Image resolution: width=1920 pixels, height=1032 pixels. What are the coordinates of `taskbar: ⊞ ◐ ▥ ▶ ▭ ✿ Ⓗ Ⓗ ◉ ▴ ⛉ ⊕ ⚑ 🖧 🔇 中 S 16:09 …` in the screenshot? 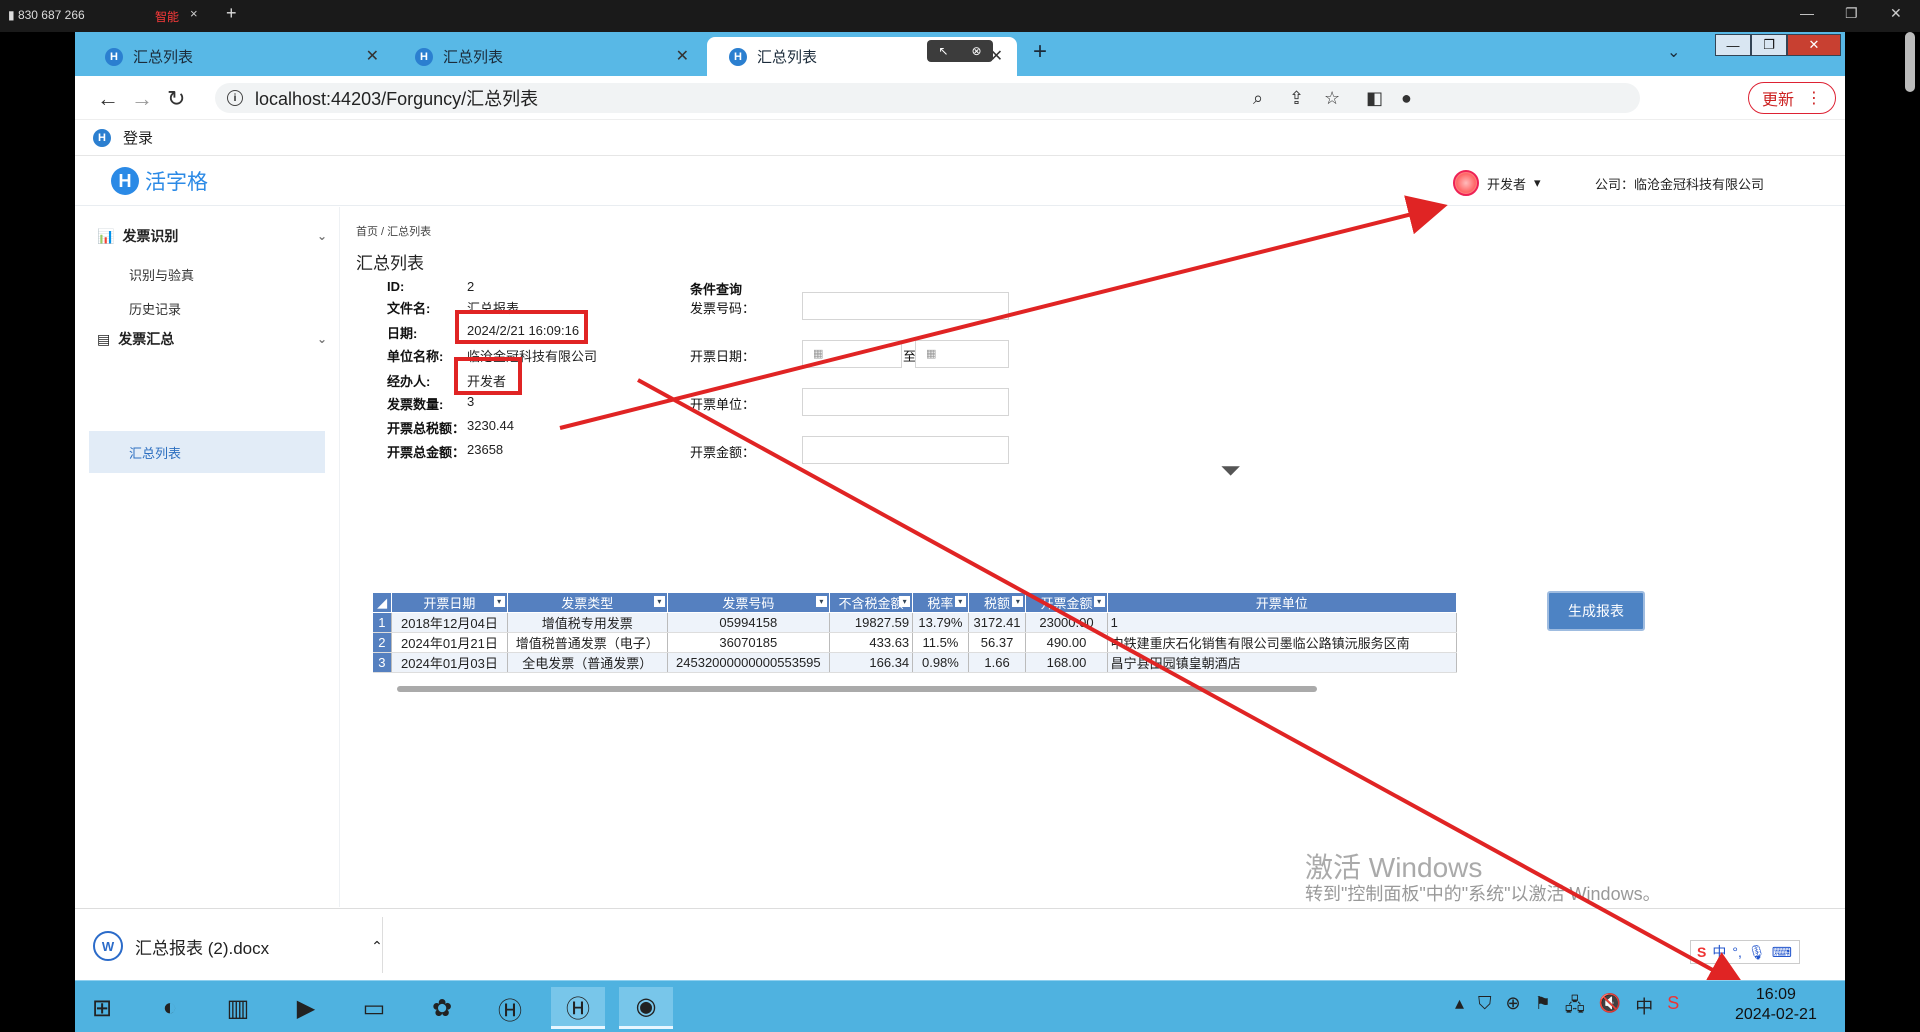 It's located at (960, 1006).